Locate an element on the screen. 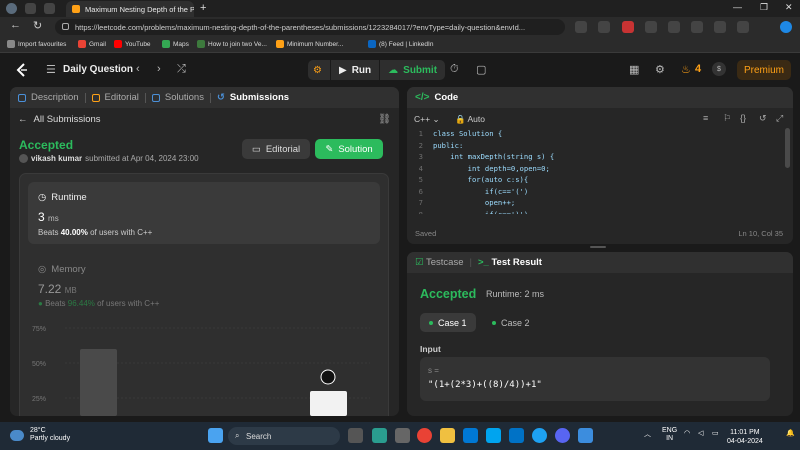 The height and width of the screenshot is (450, 800). favorite-star-icon is located at coordinates (604, 27).